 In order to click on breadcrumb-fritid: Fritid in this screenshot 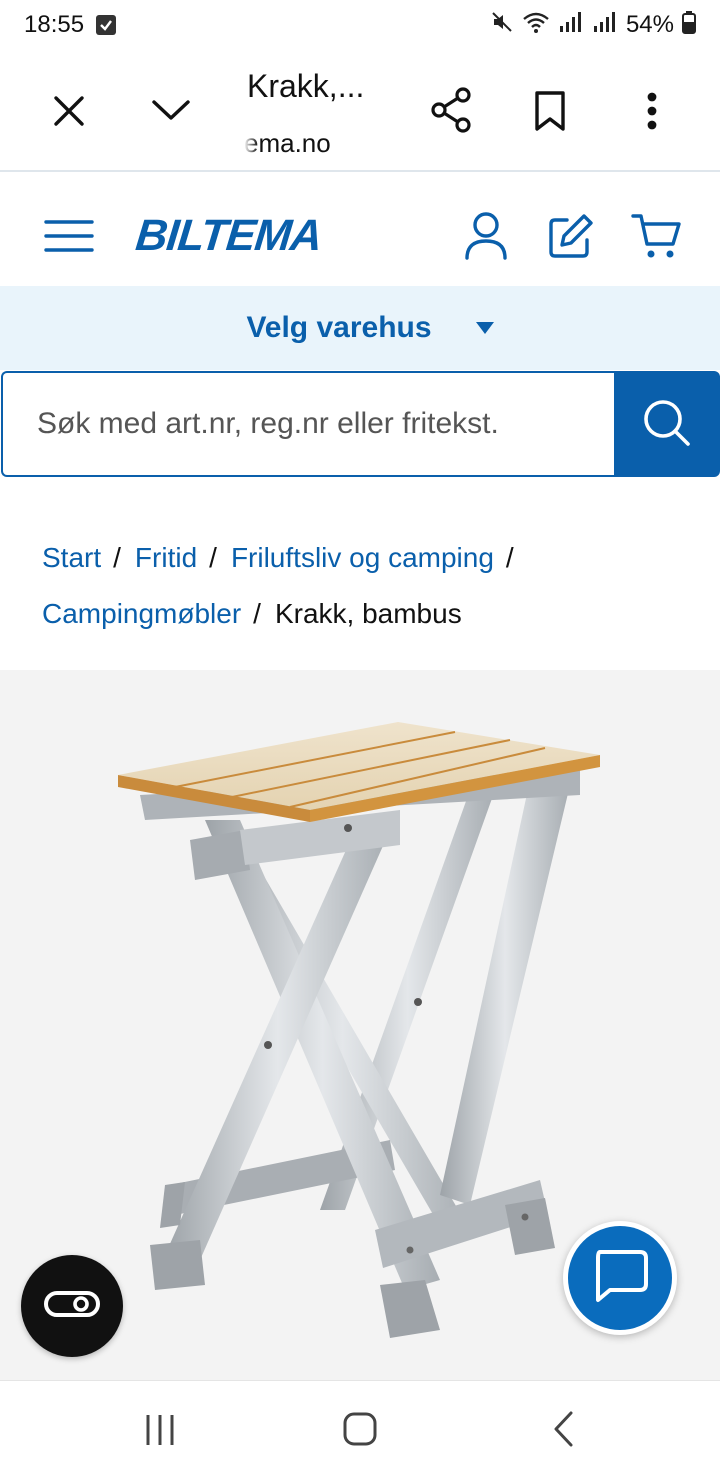, I will do `click(166, 557)`.